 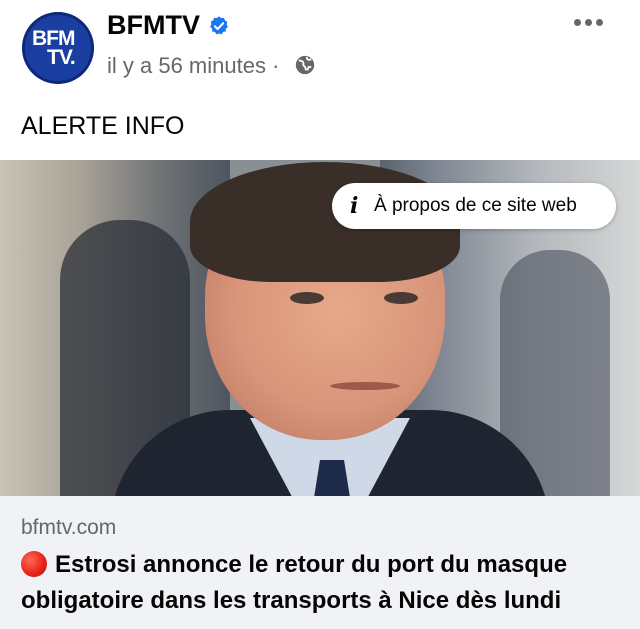 I want to click on verified-badge-icon, so click(x=219, y=25).